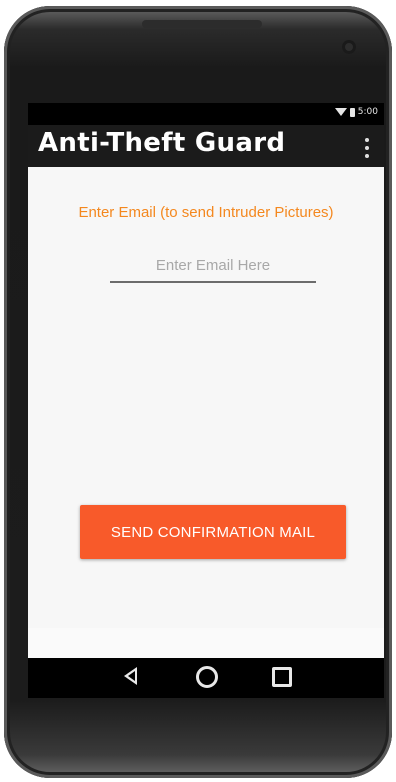  Describe the element at coordinates (367, 148) in the screenshot. I see `overflow-menu-icon` at that location.